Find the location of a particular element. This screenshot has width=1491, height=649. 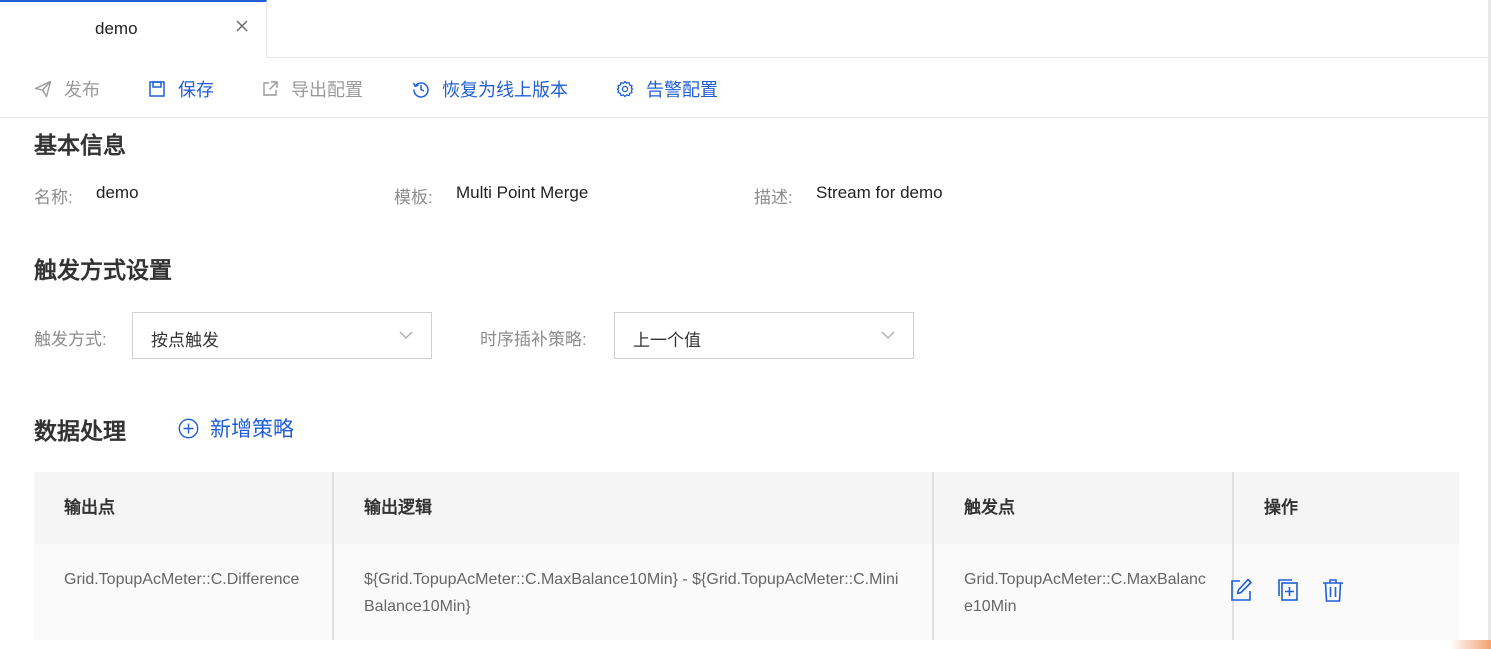

tab-demo: demo is located at coordinates (133, 29).